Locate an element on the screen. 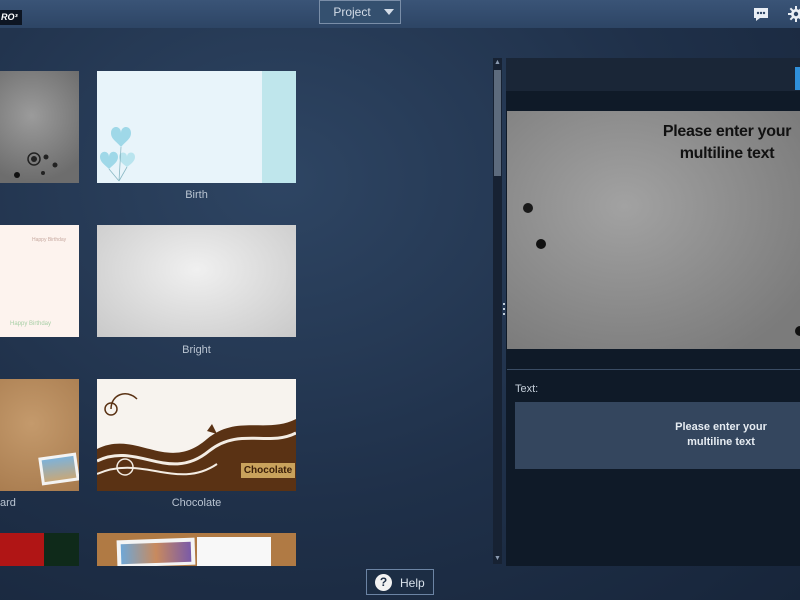 This screenshot has width=800, height=600. preview-text: Please enter your multiline text is located at coordinates (723, 143).